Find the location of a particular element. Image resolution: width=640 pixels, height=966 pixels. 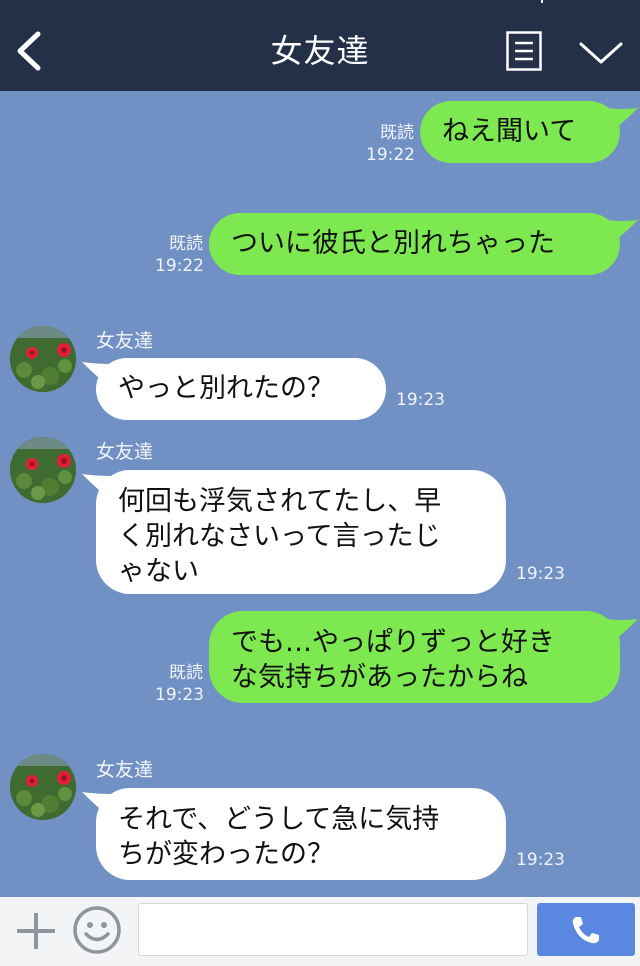

status-bar-fragment is located at coordinates (542, 1).